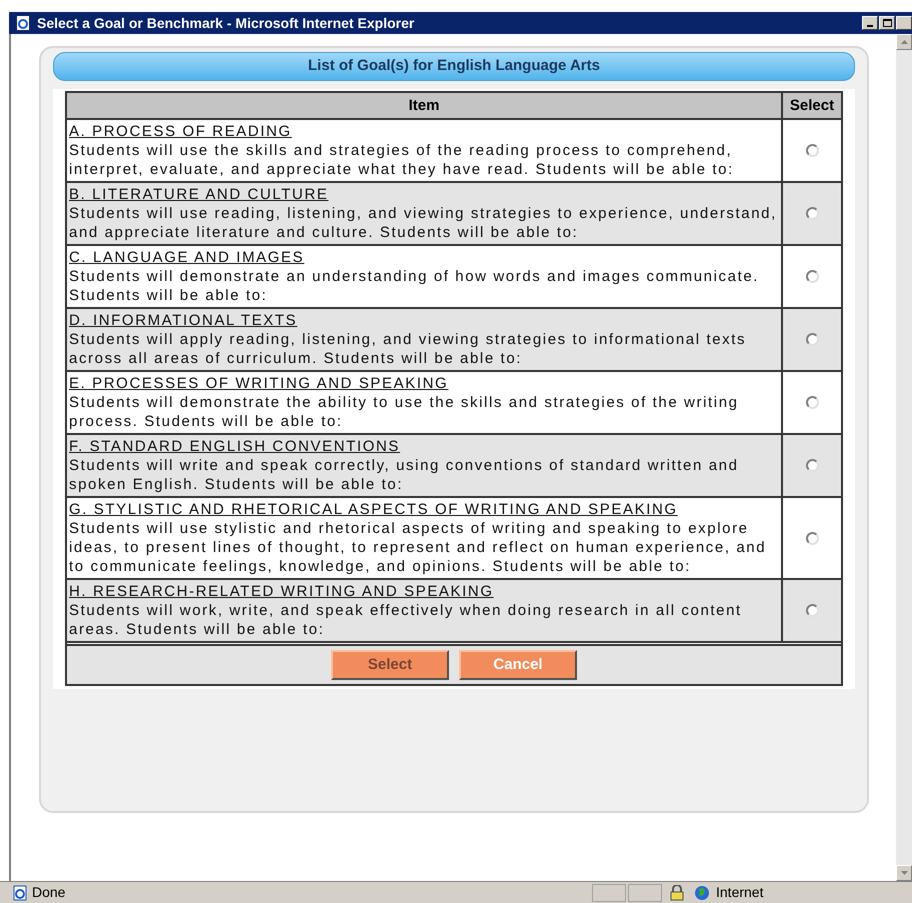 The width and height of the screenshot is (912, 903). I want to click on goal-title: G. STYLISTIC AND RHETORICAL ASPECTS OF WRITING AND SPEAKING, so click(424, 509).